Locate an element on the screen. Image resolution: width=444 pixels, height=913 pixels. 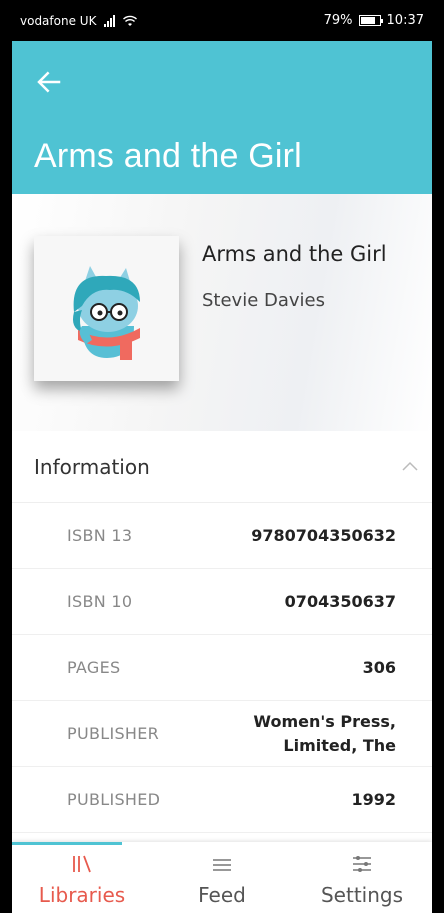
book-cover is located at coordinates (106, 308).